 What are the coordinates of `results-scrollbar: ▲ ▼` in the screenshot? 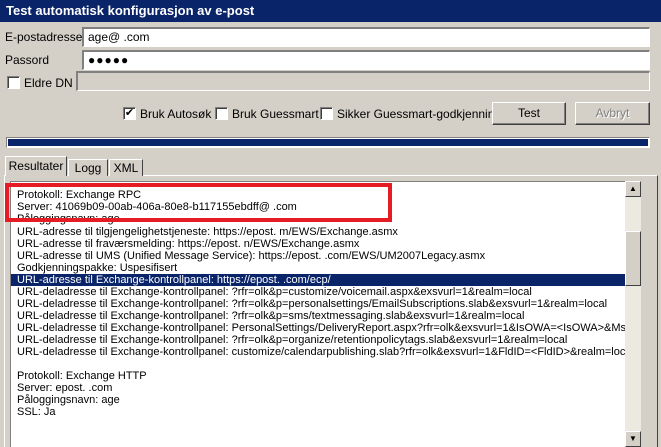 It's located at (633, 314).